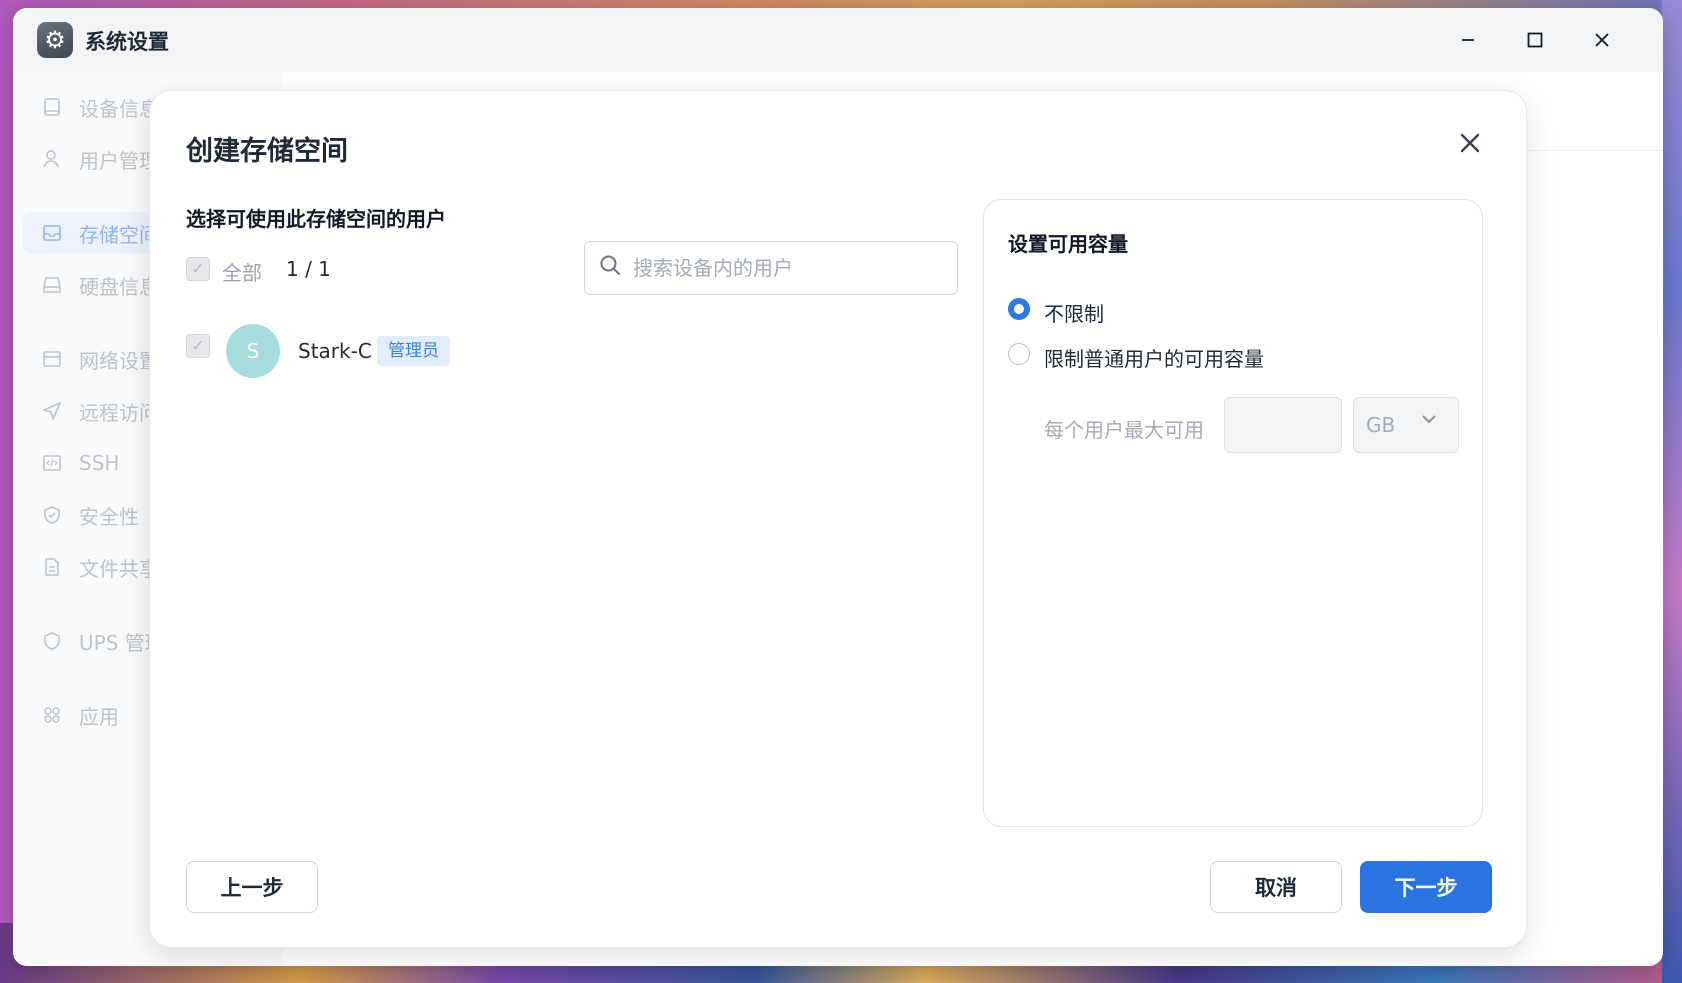  Describe the element at coordinates (1124, 430) in the screenshot. I see `max-capacity-label: 每个用户最大可用` at that location.